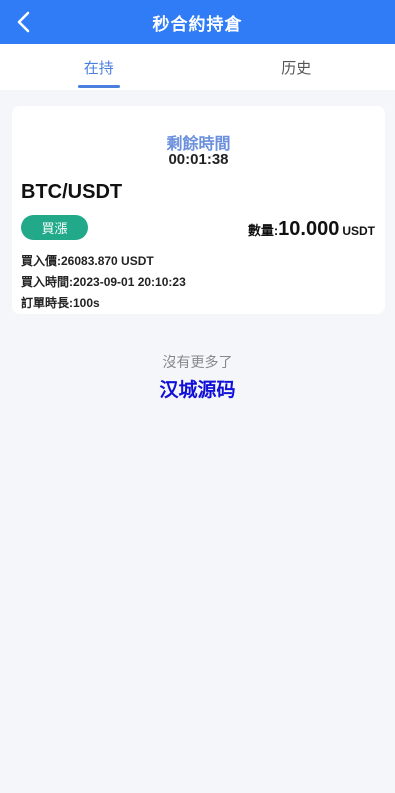 This screenshot has height=793, width=395. What do you see at coordinates (263, 230) in the screenshot?
I see `quantity-label: 數量:` at bounding box center [263, 230].